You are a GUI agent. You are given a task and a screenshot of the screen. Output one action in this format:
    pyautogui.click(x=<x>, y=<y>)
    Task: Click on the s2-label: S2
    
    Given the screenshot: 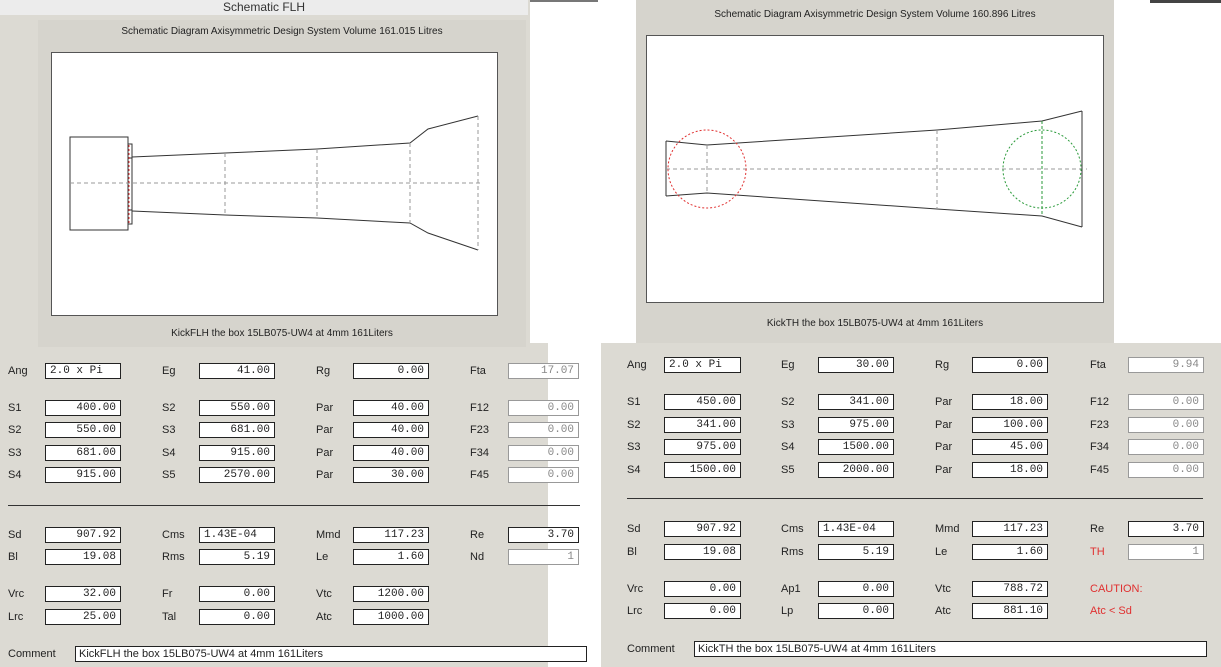 What is the action you would take?
    pyautogui.click(x=15, y=430)
    